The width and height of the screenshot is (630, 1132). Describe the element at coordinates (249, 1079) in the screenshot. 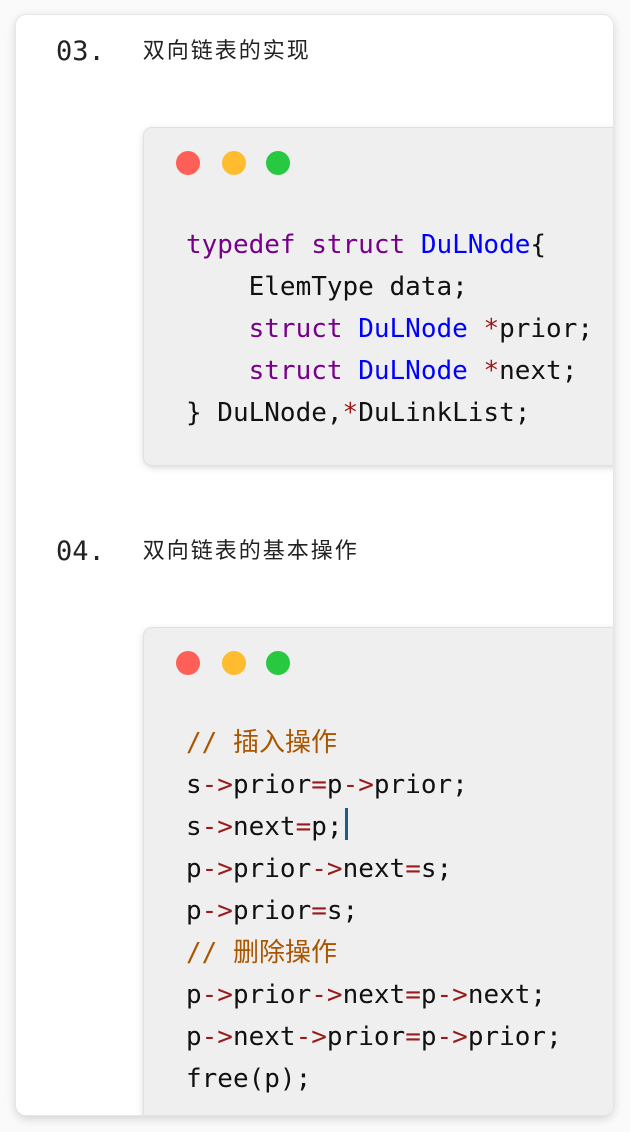

I see `code-line: free(p);` at that location.